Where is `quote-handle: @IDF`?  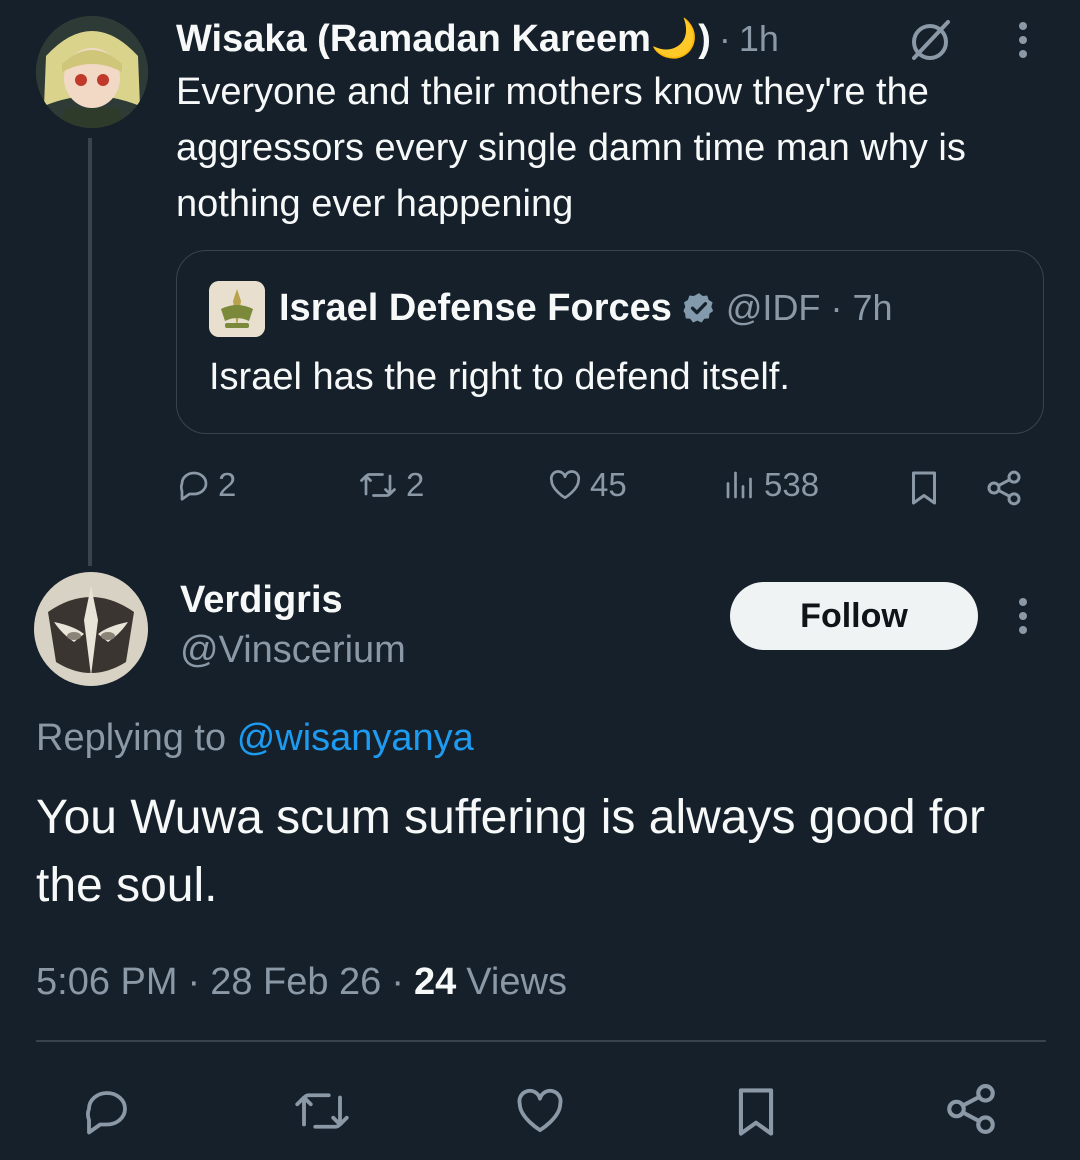
quote-handle: @IDF is located at coordinates (773, 308).